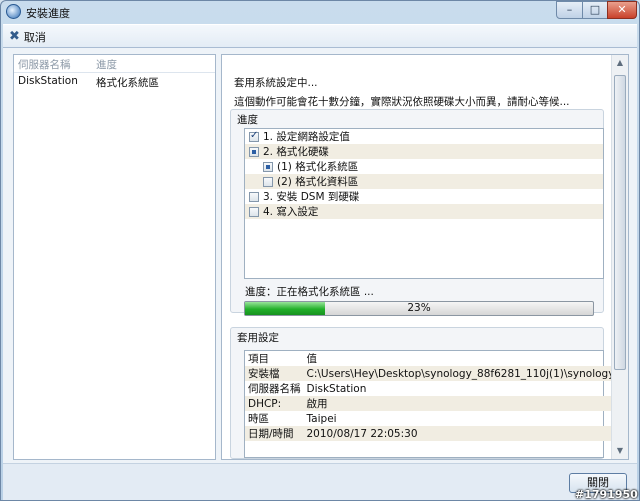 The height and width of the screenshot is (501, 640). I want to click on task-label: (2) 格式化資料區, so click(318, 182).